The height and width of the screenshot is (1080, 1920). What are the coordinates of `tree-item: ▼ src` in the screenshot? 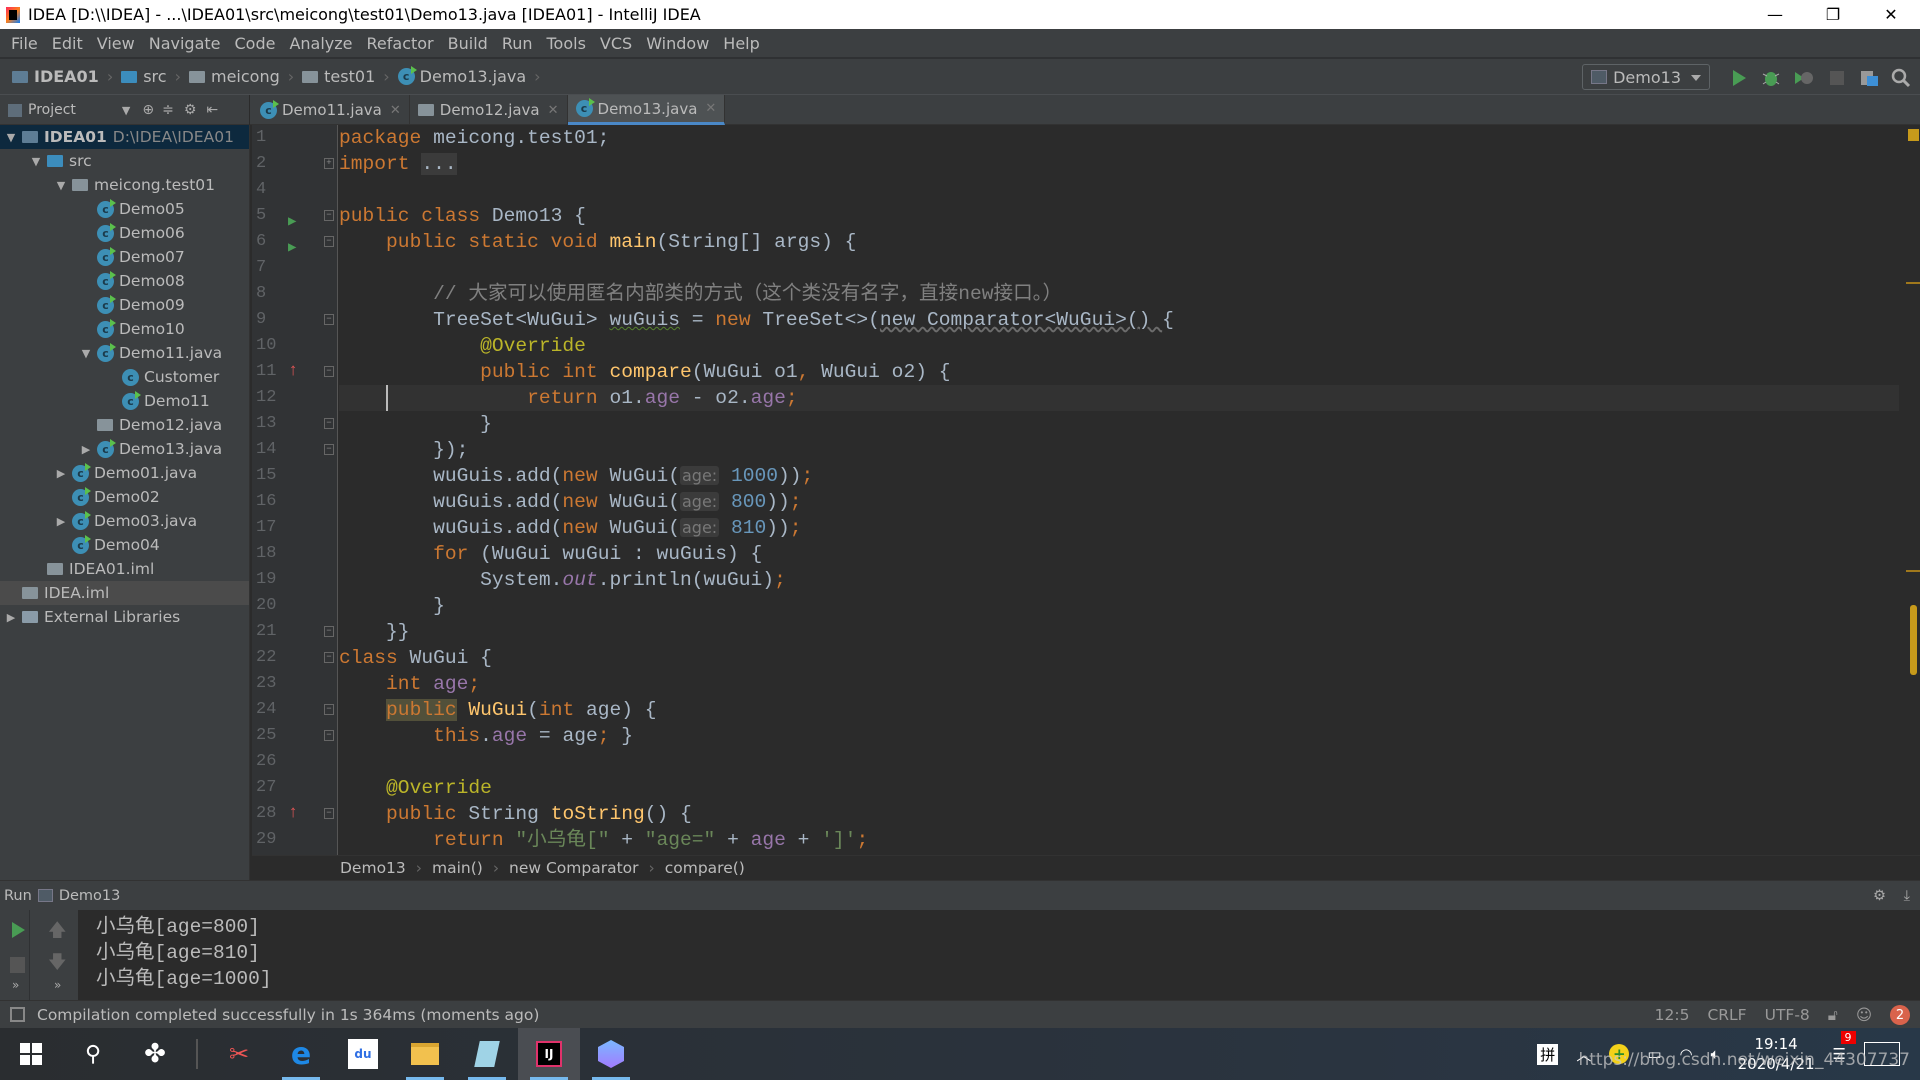 It's located at (124, 161).